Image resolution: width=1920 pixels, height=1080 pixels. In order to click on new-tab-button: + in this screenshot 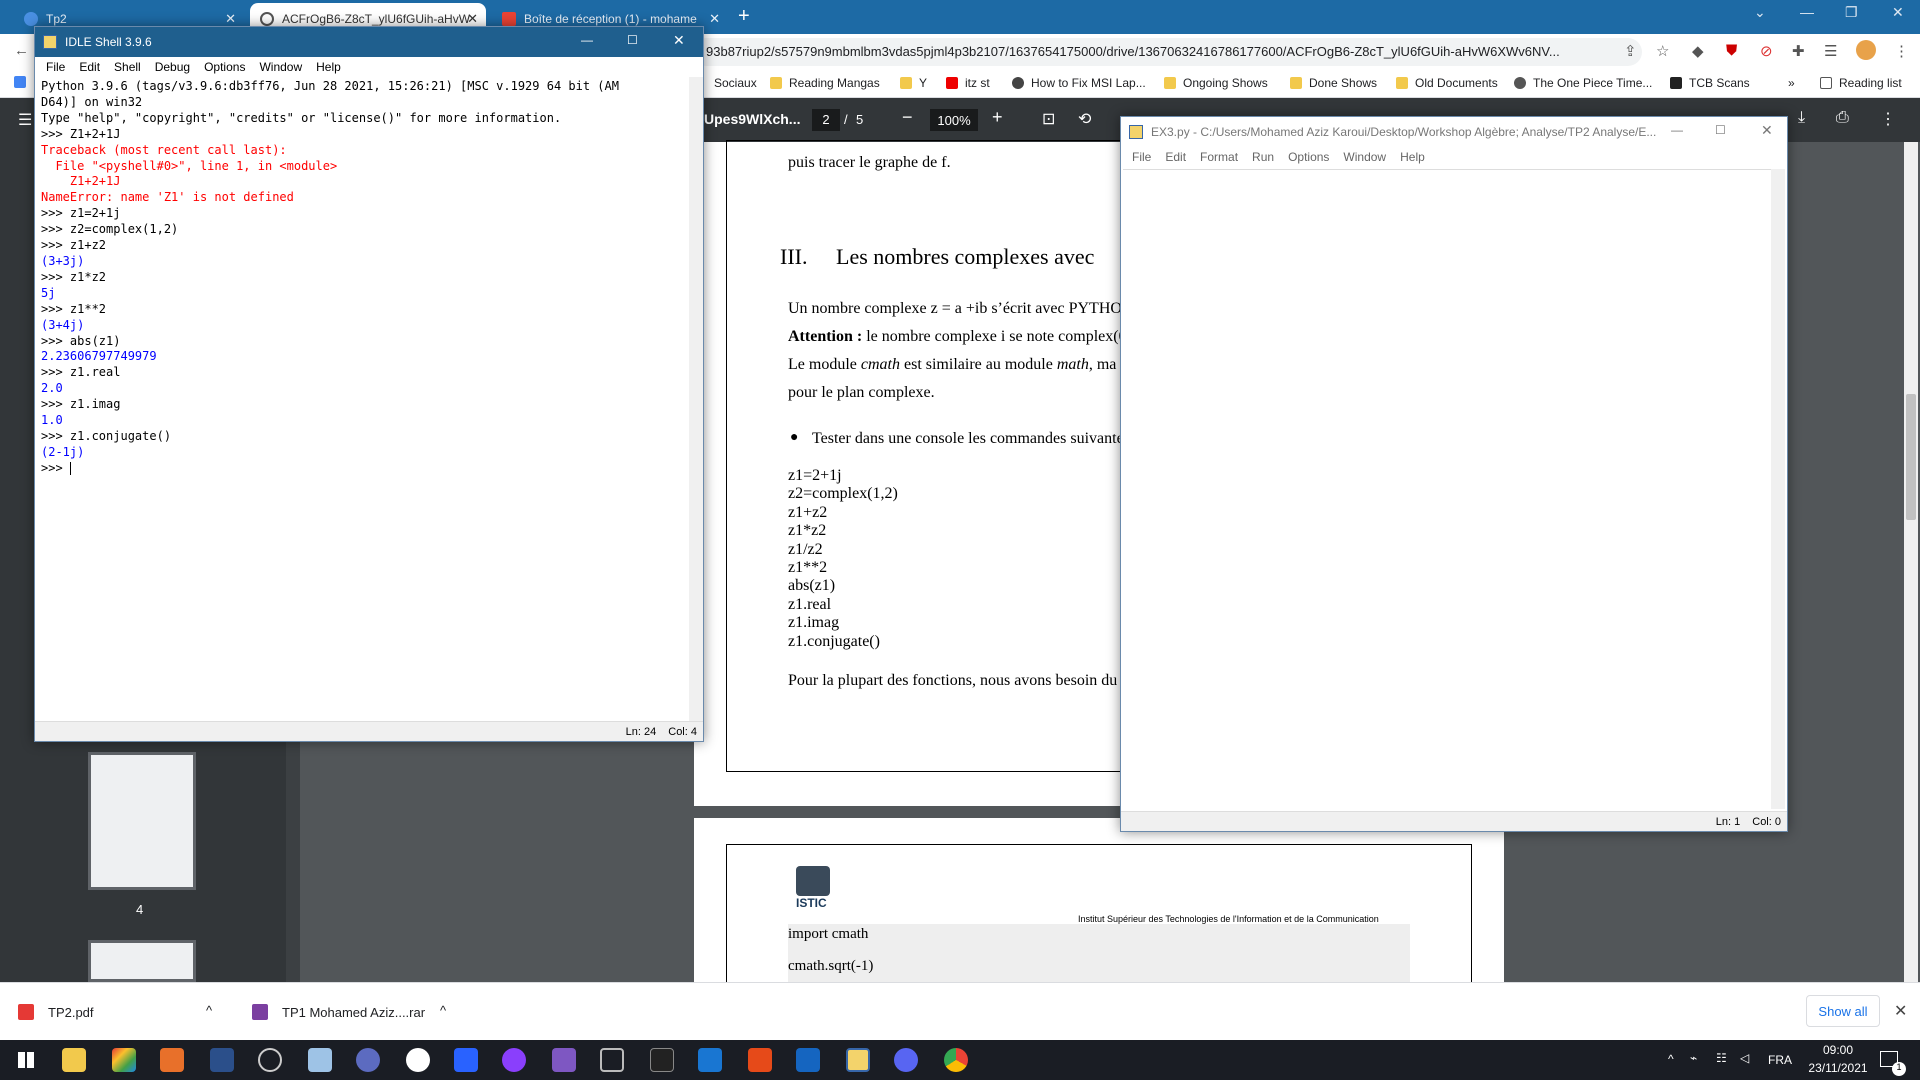, I will do `click(744, 16)`.